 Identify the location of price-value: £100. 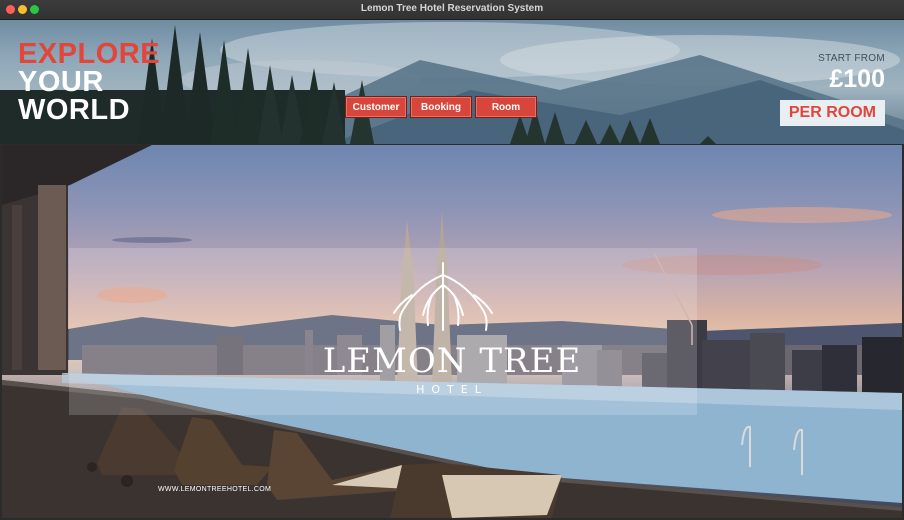
(857, 79).